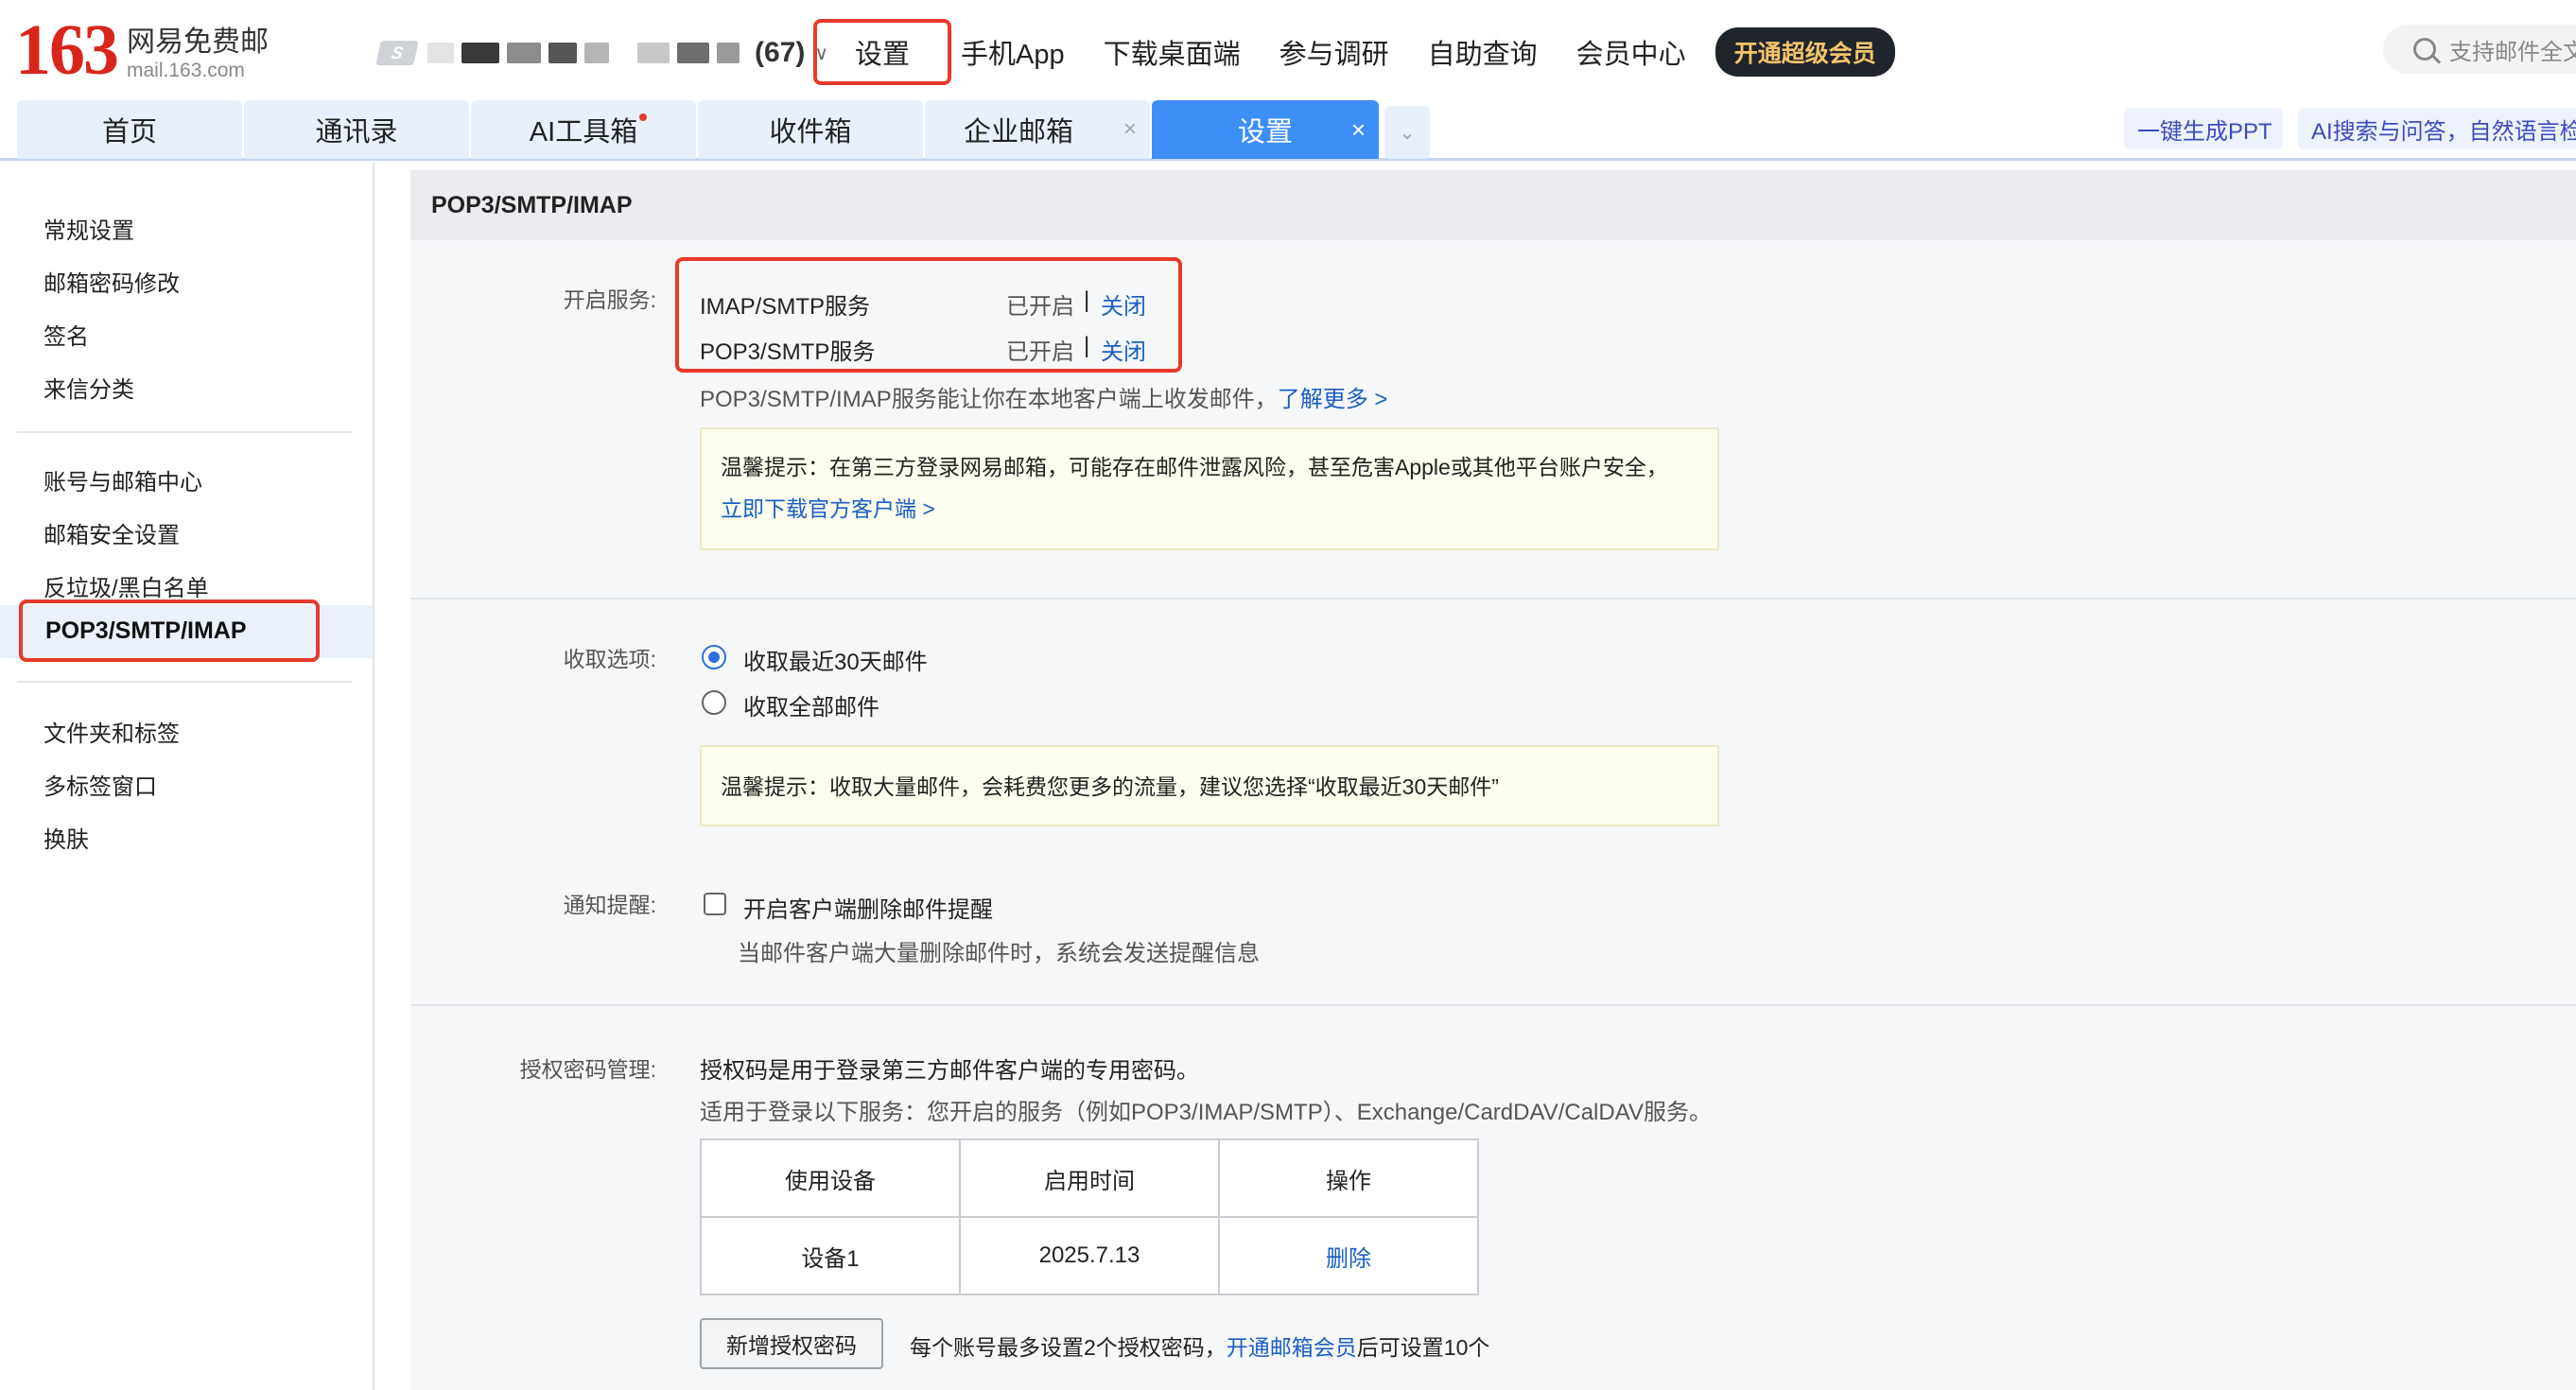 This screenshot has height=1390, width=2576. I want to click on sidebar-item-password: 邮箱密码修改, so click(112, 281).